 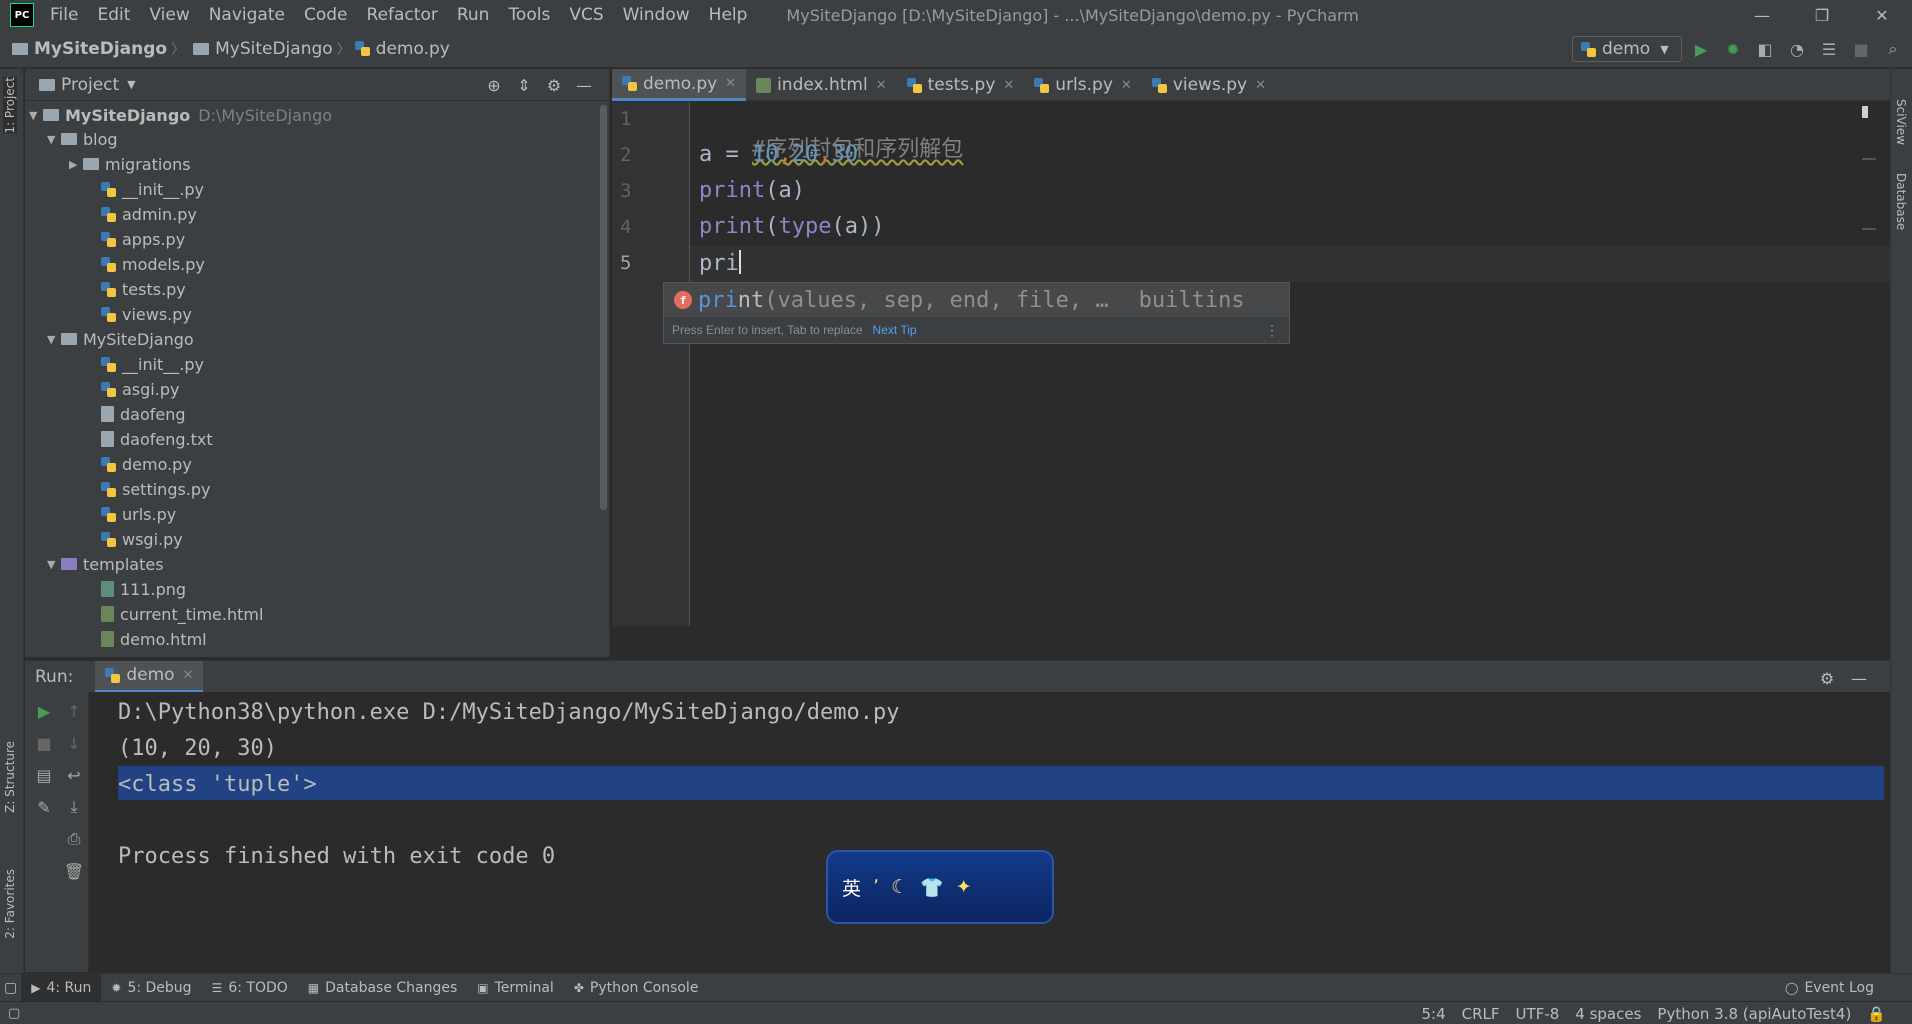 I want to click on run-tab-demo: demo ✕, so click(x=149, y=676).